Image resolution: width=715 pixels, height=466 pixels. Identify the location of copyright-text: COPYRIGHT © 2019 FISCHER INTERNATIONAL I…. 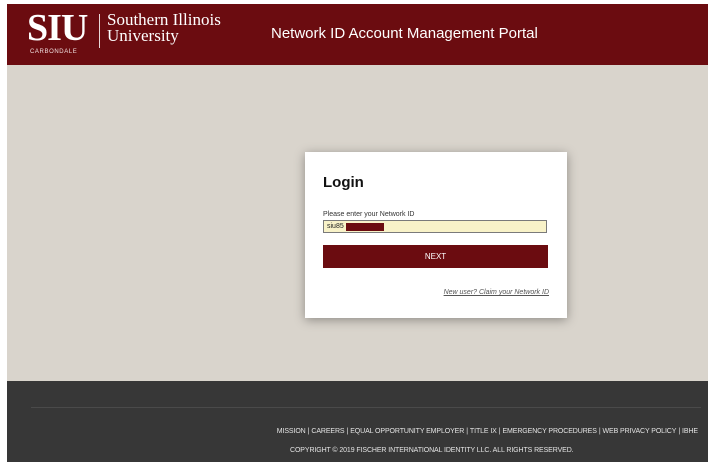
(432, 450).